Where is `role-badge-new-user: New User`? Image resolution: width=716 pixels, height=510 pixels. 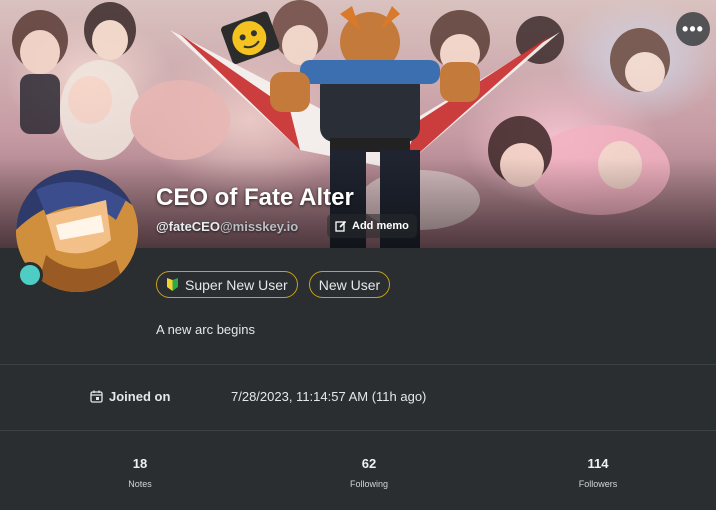 role-badge-new-user: New User is located at coordinates (349, 284).